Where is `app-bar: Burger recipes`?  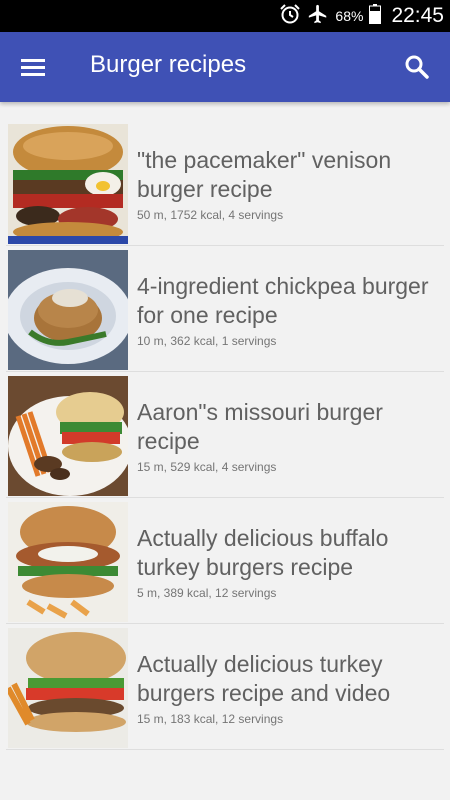 app-bar: Burger recipes is located at coordinates (225, 67).